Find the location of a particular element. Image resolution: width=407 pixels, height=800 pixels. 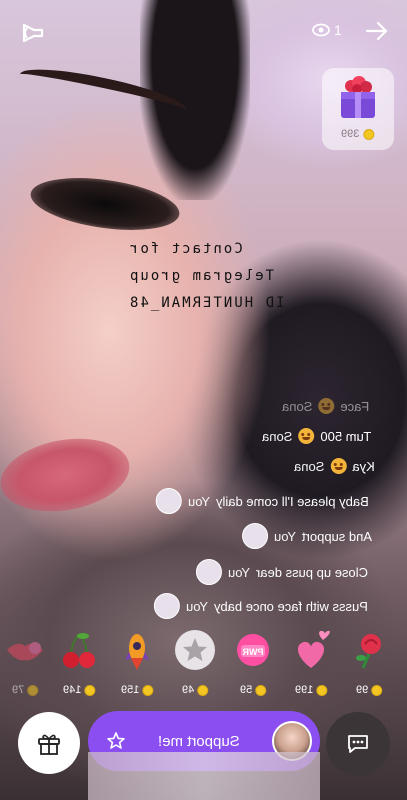

chat-message: You Baby please I'll come daily is located at coordinates (262, 501).